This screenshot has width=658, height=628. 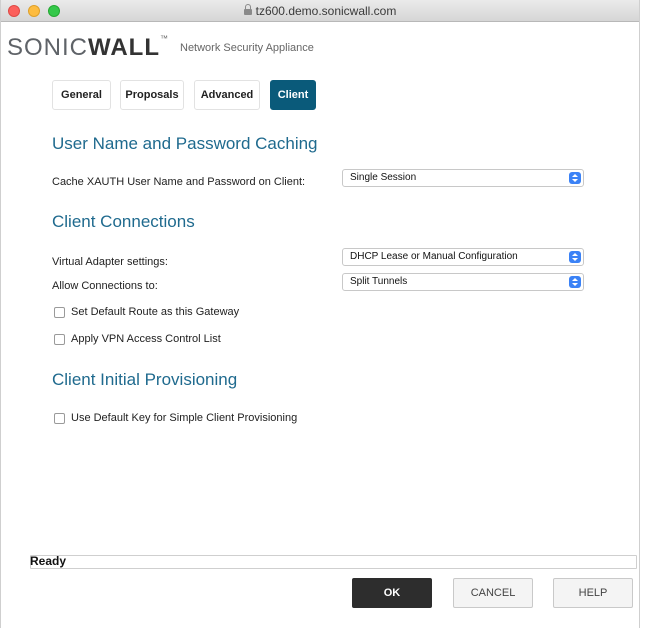 I want to click on virtual-adapter-value: DHCP Lease or Manual Configuration, so click(x=434, y=256).